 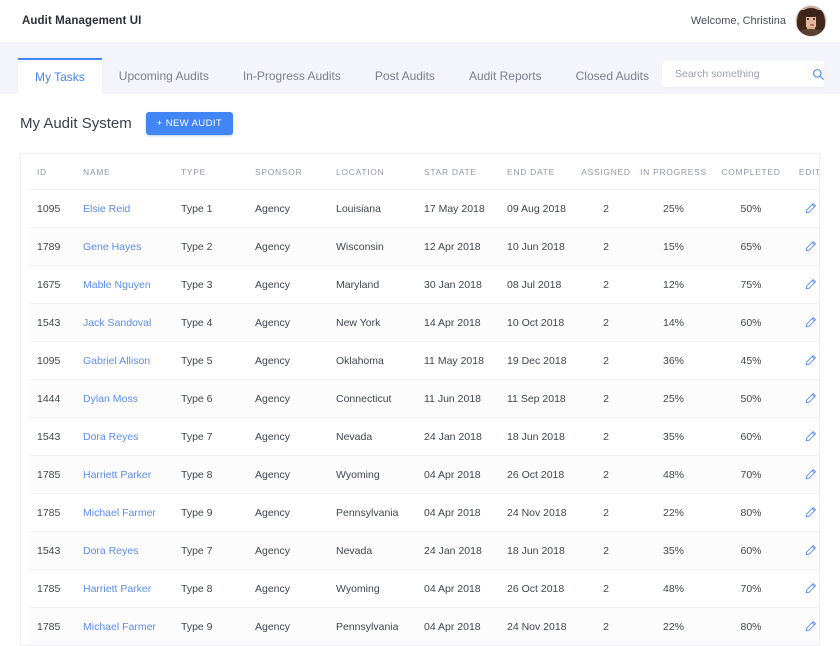 I want to click on search-box, so click(x=743, y=74).